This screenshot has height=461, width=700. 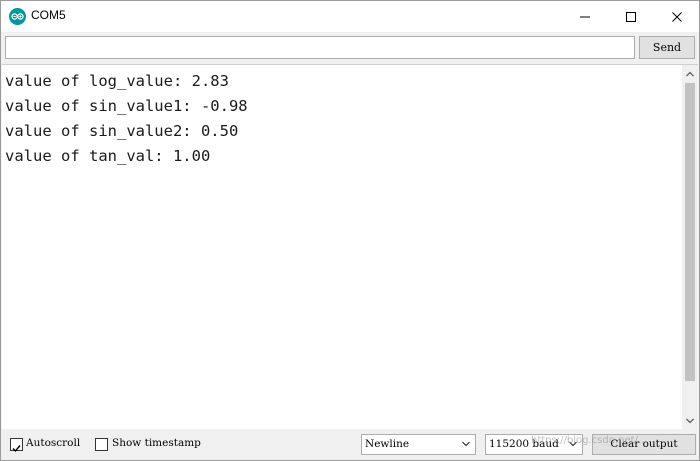 What do you see at coordinates (690, 232) in the screenshot?
I see `scrollbar-thumb` at bounding box center [690, 232].